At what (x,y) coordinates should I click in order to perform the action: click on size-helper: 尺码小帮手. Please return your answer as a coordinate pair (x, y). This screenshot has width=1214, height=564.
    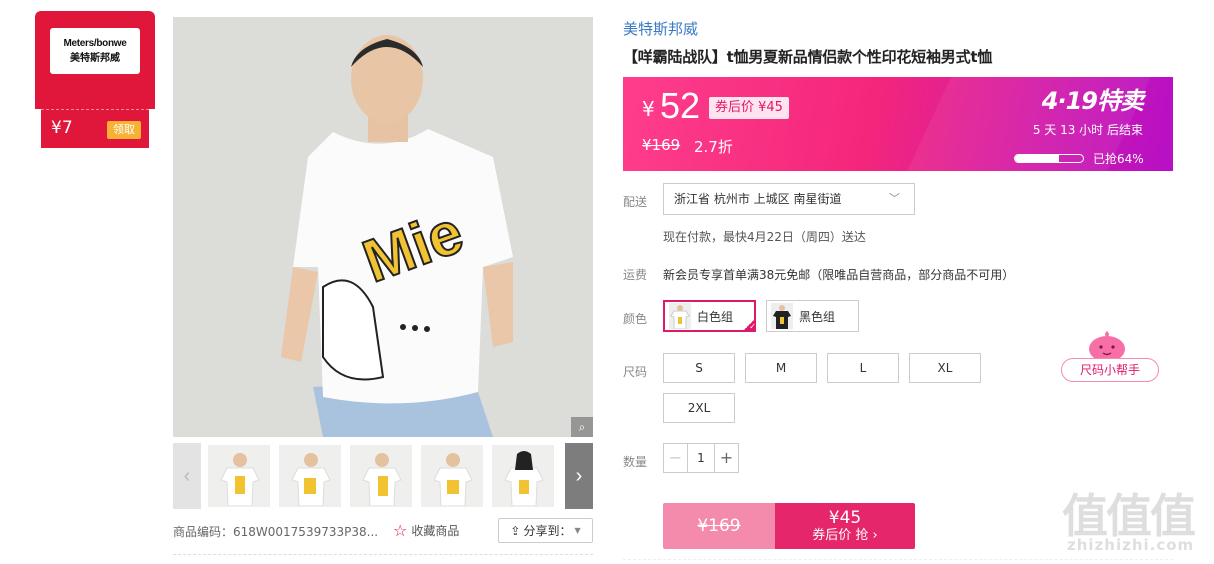
    Looking at the image, I should click on (1110, 356).